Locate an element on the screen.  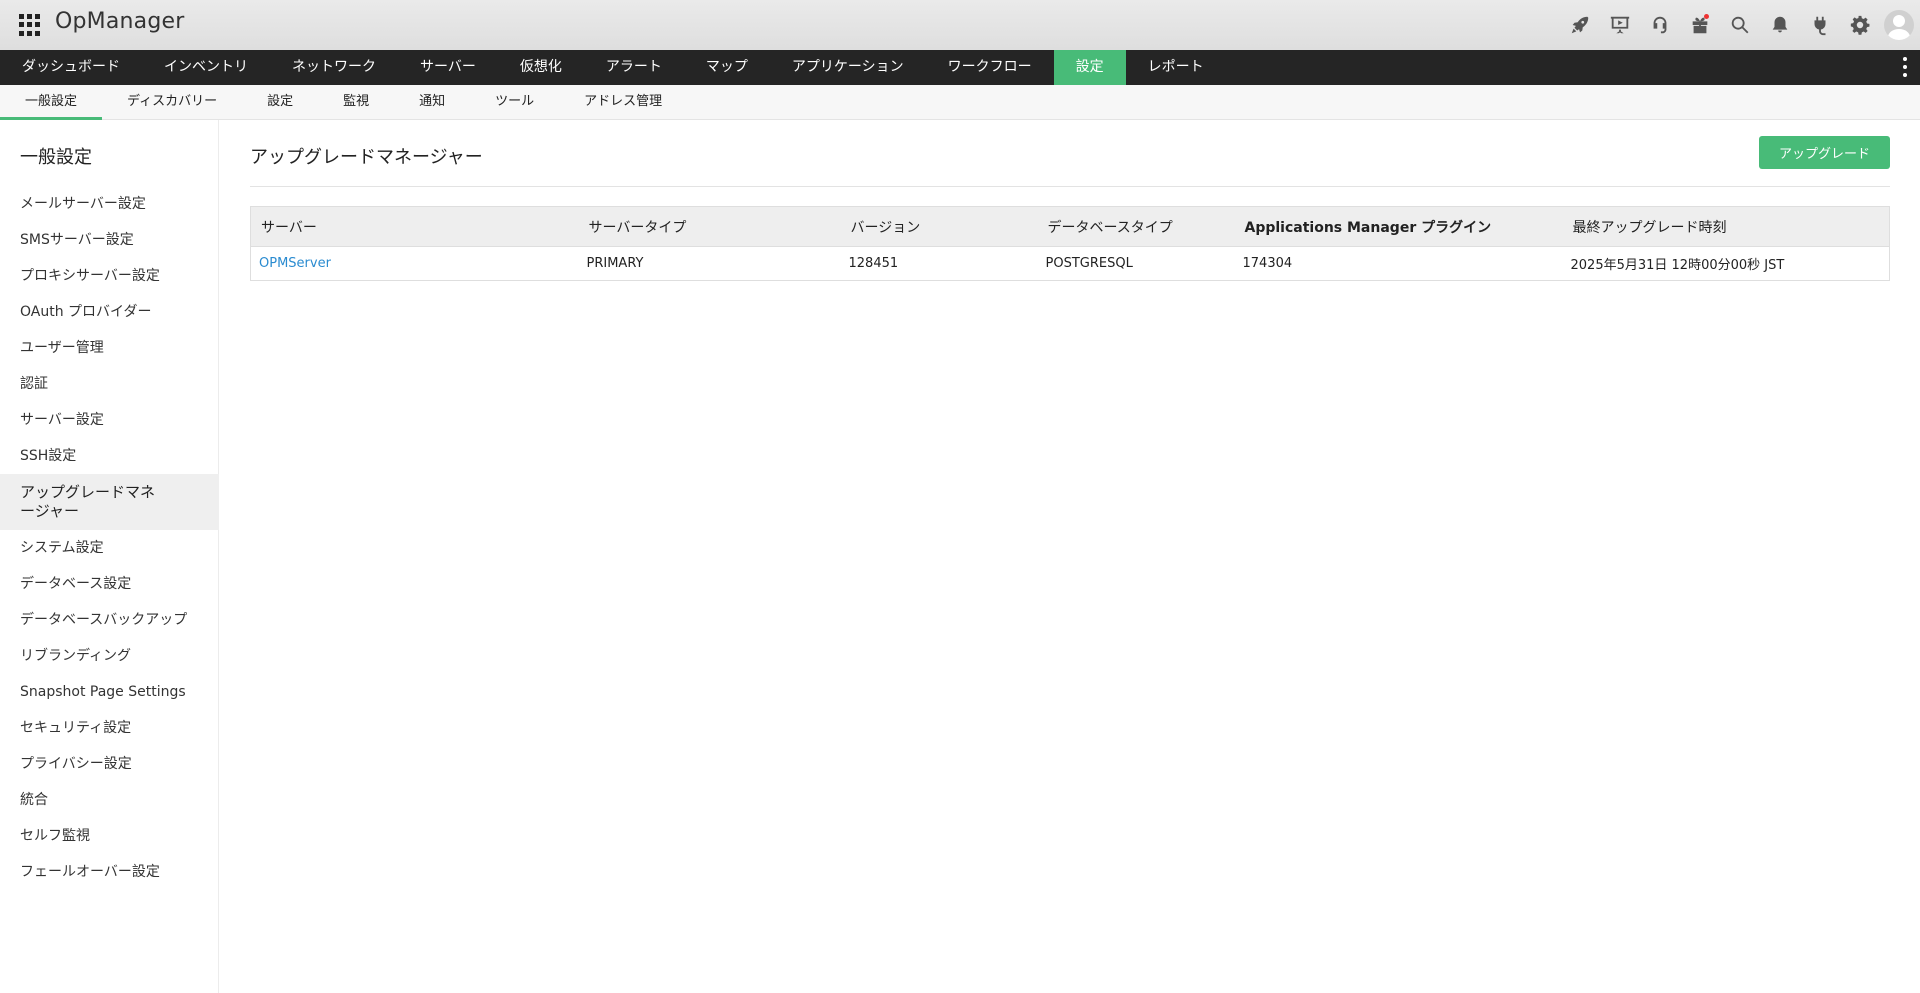
cell-database-type: POSTGRESQL is located at coordinates (1089, 263).